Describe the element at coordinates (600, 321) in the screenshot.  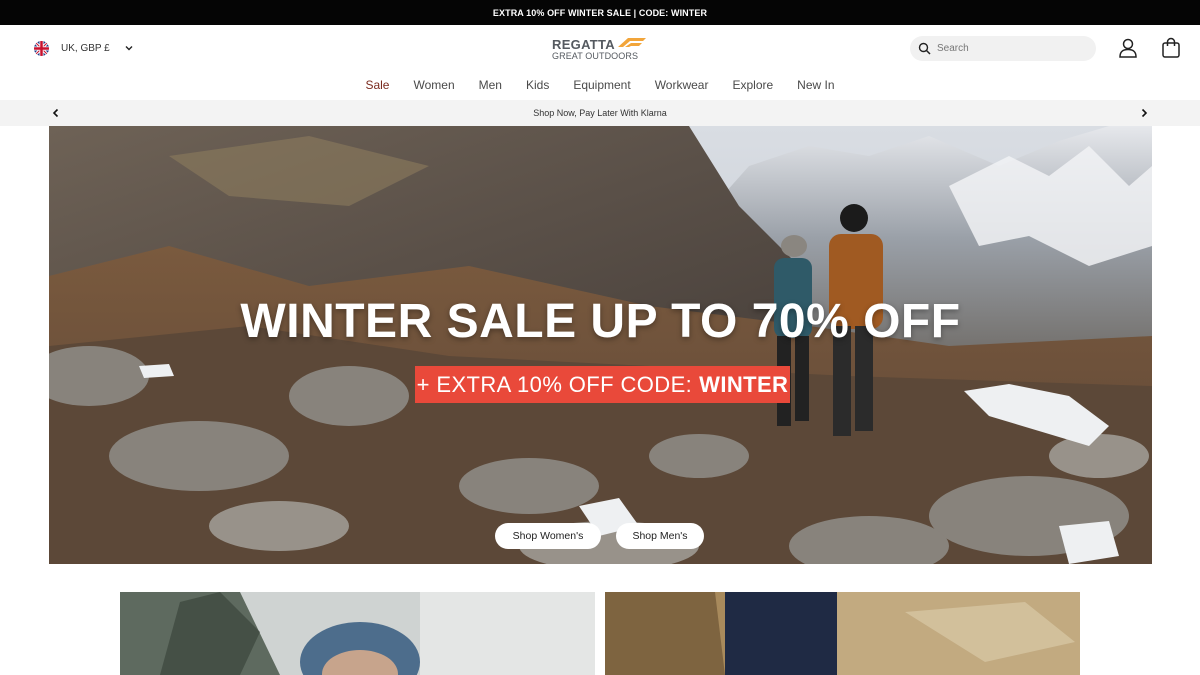
I see `hero-title: WINTER SALE UP TO 70% OFF` at that location.